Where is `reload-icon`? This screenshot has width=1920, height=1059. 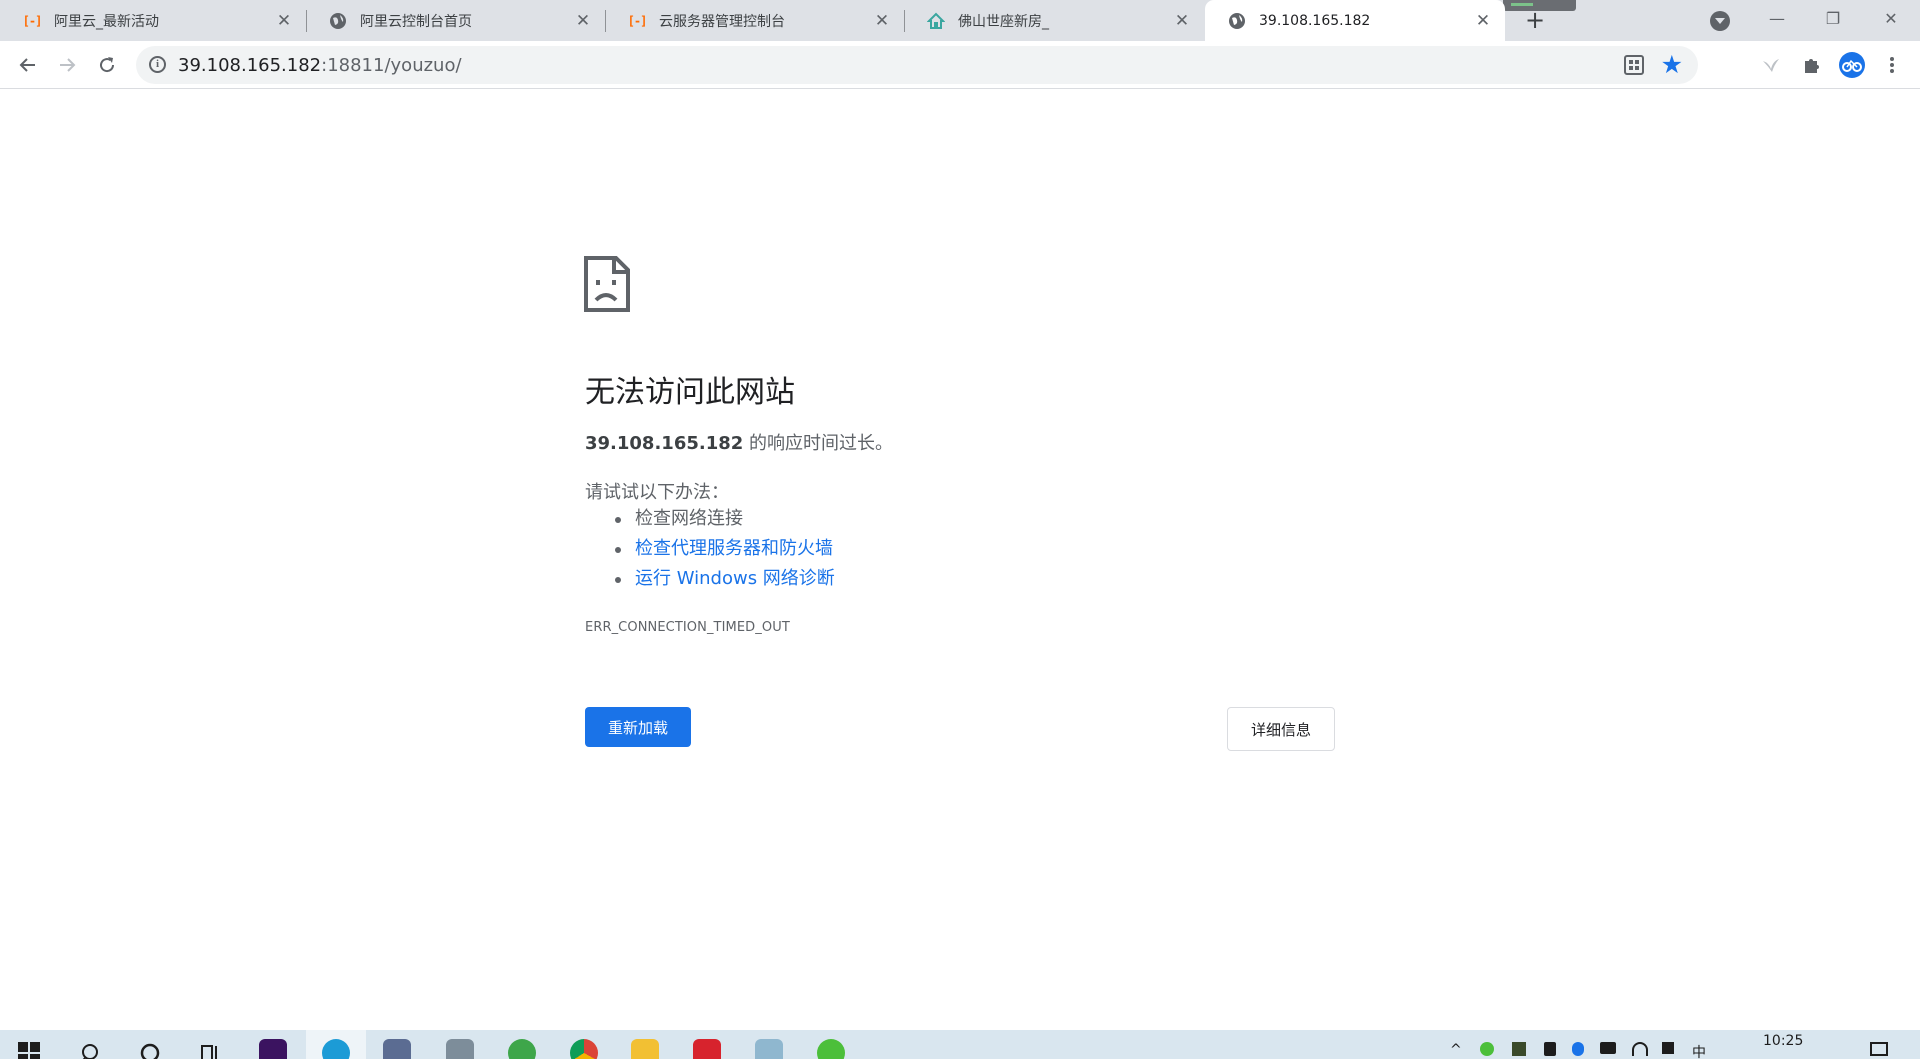 reload-icon is located at coordinates (107, 65).